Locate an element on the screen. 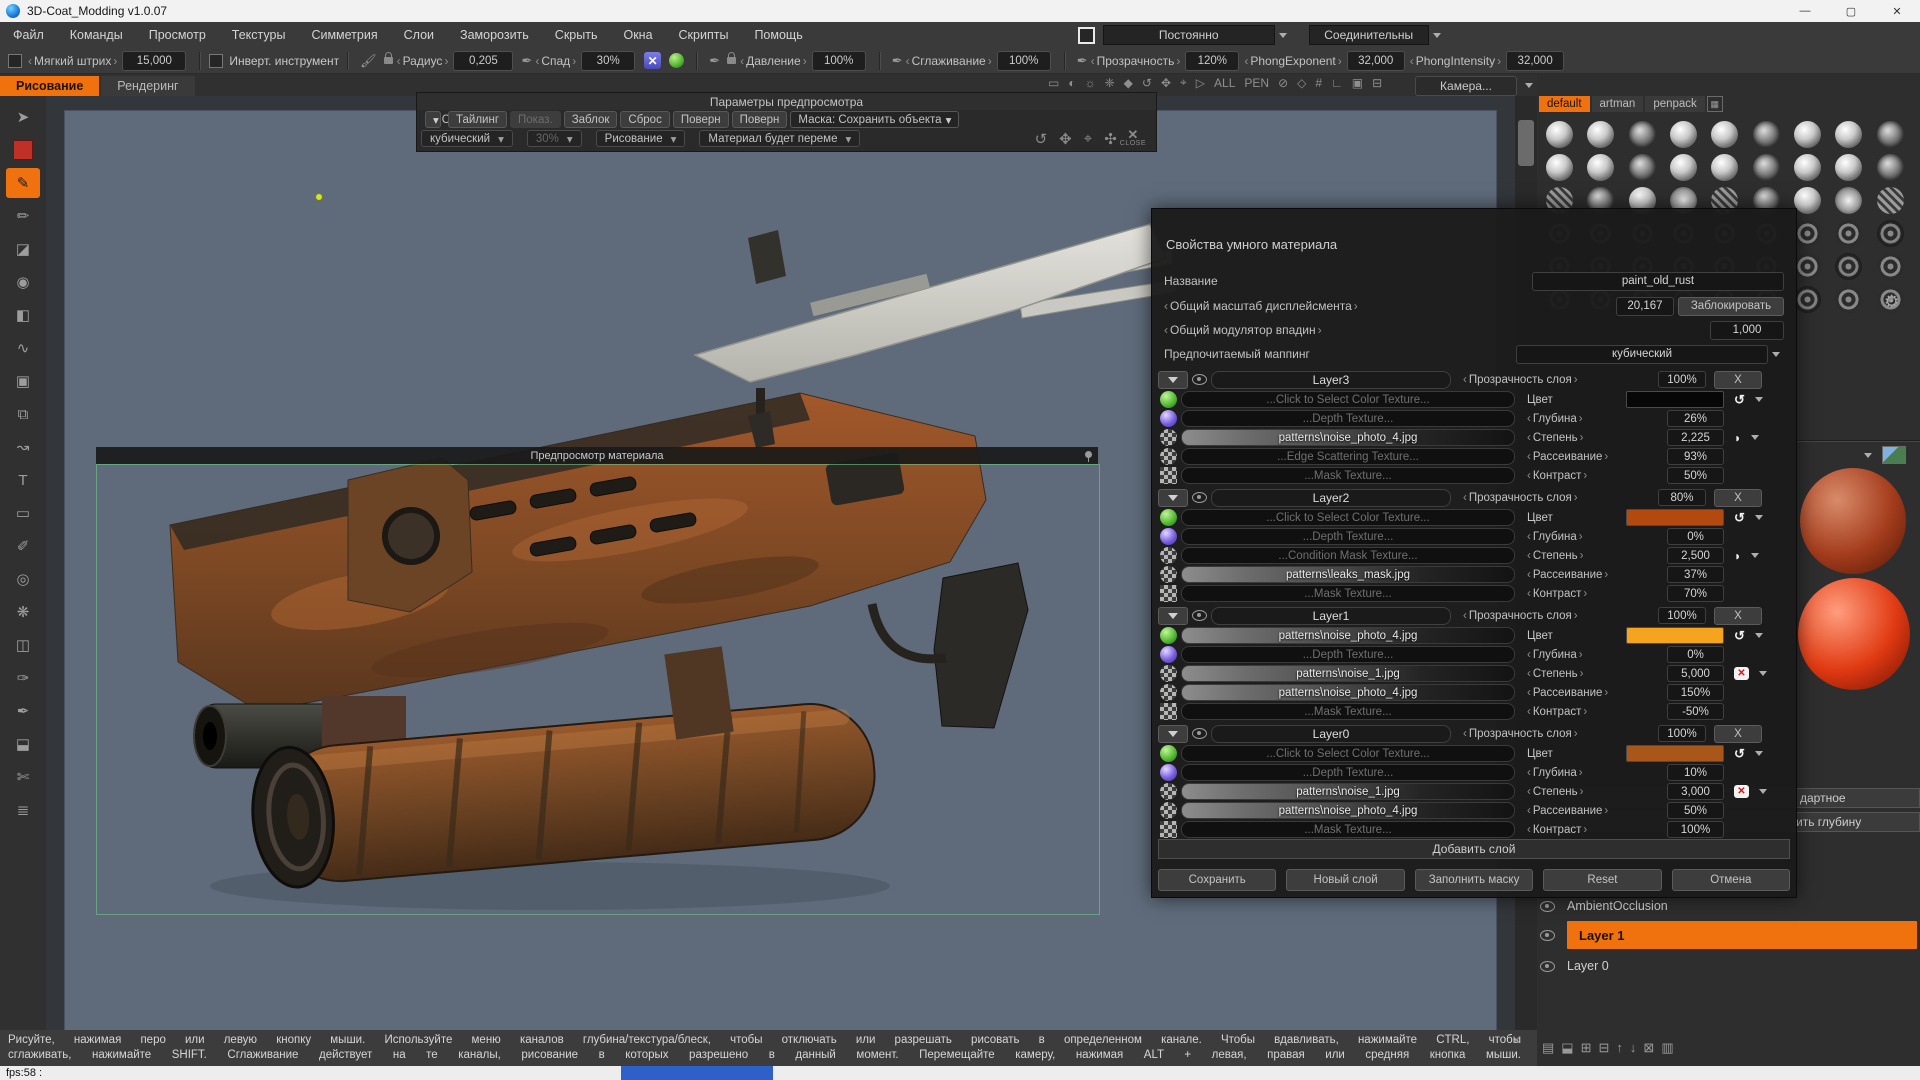 This screenshot has width=1920, height=1080. pan-camera-icon: ✥ is located at coordinates (1166, 83).